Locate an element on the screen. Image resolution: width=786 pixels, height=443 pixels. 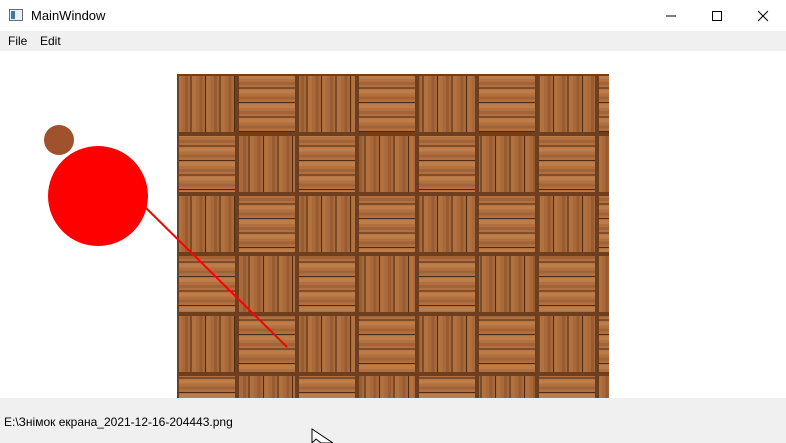
large-red-circle is located at coordinates (98, 196).